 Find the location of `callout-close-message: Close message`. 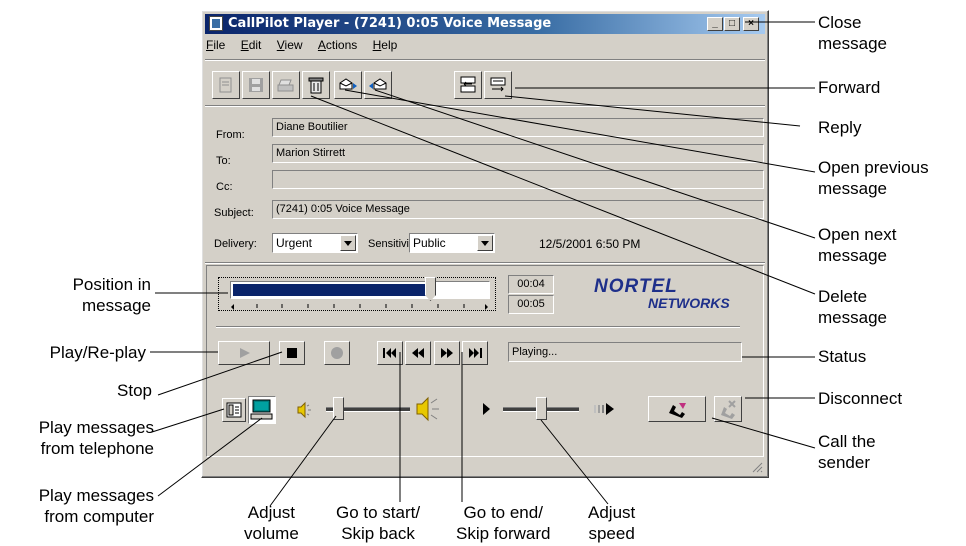

callout-close-message: Close message is located at coordinates (852, 33).